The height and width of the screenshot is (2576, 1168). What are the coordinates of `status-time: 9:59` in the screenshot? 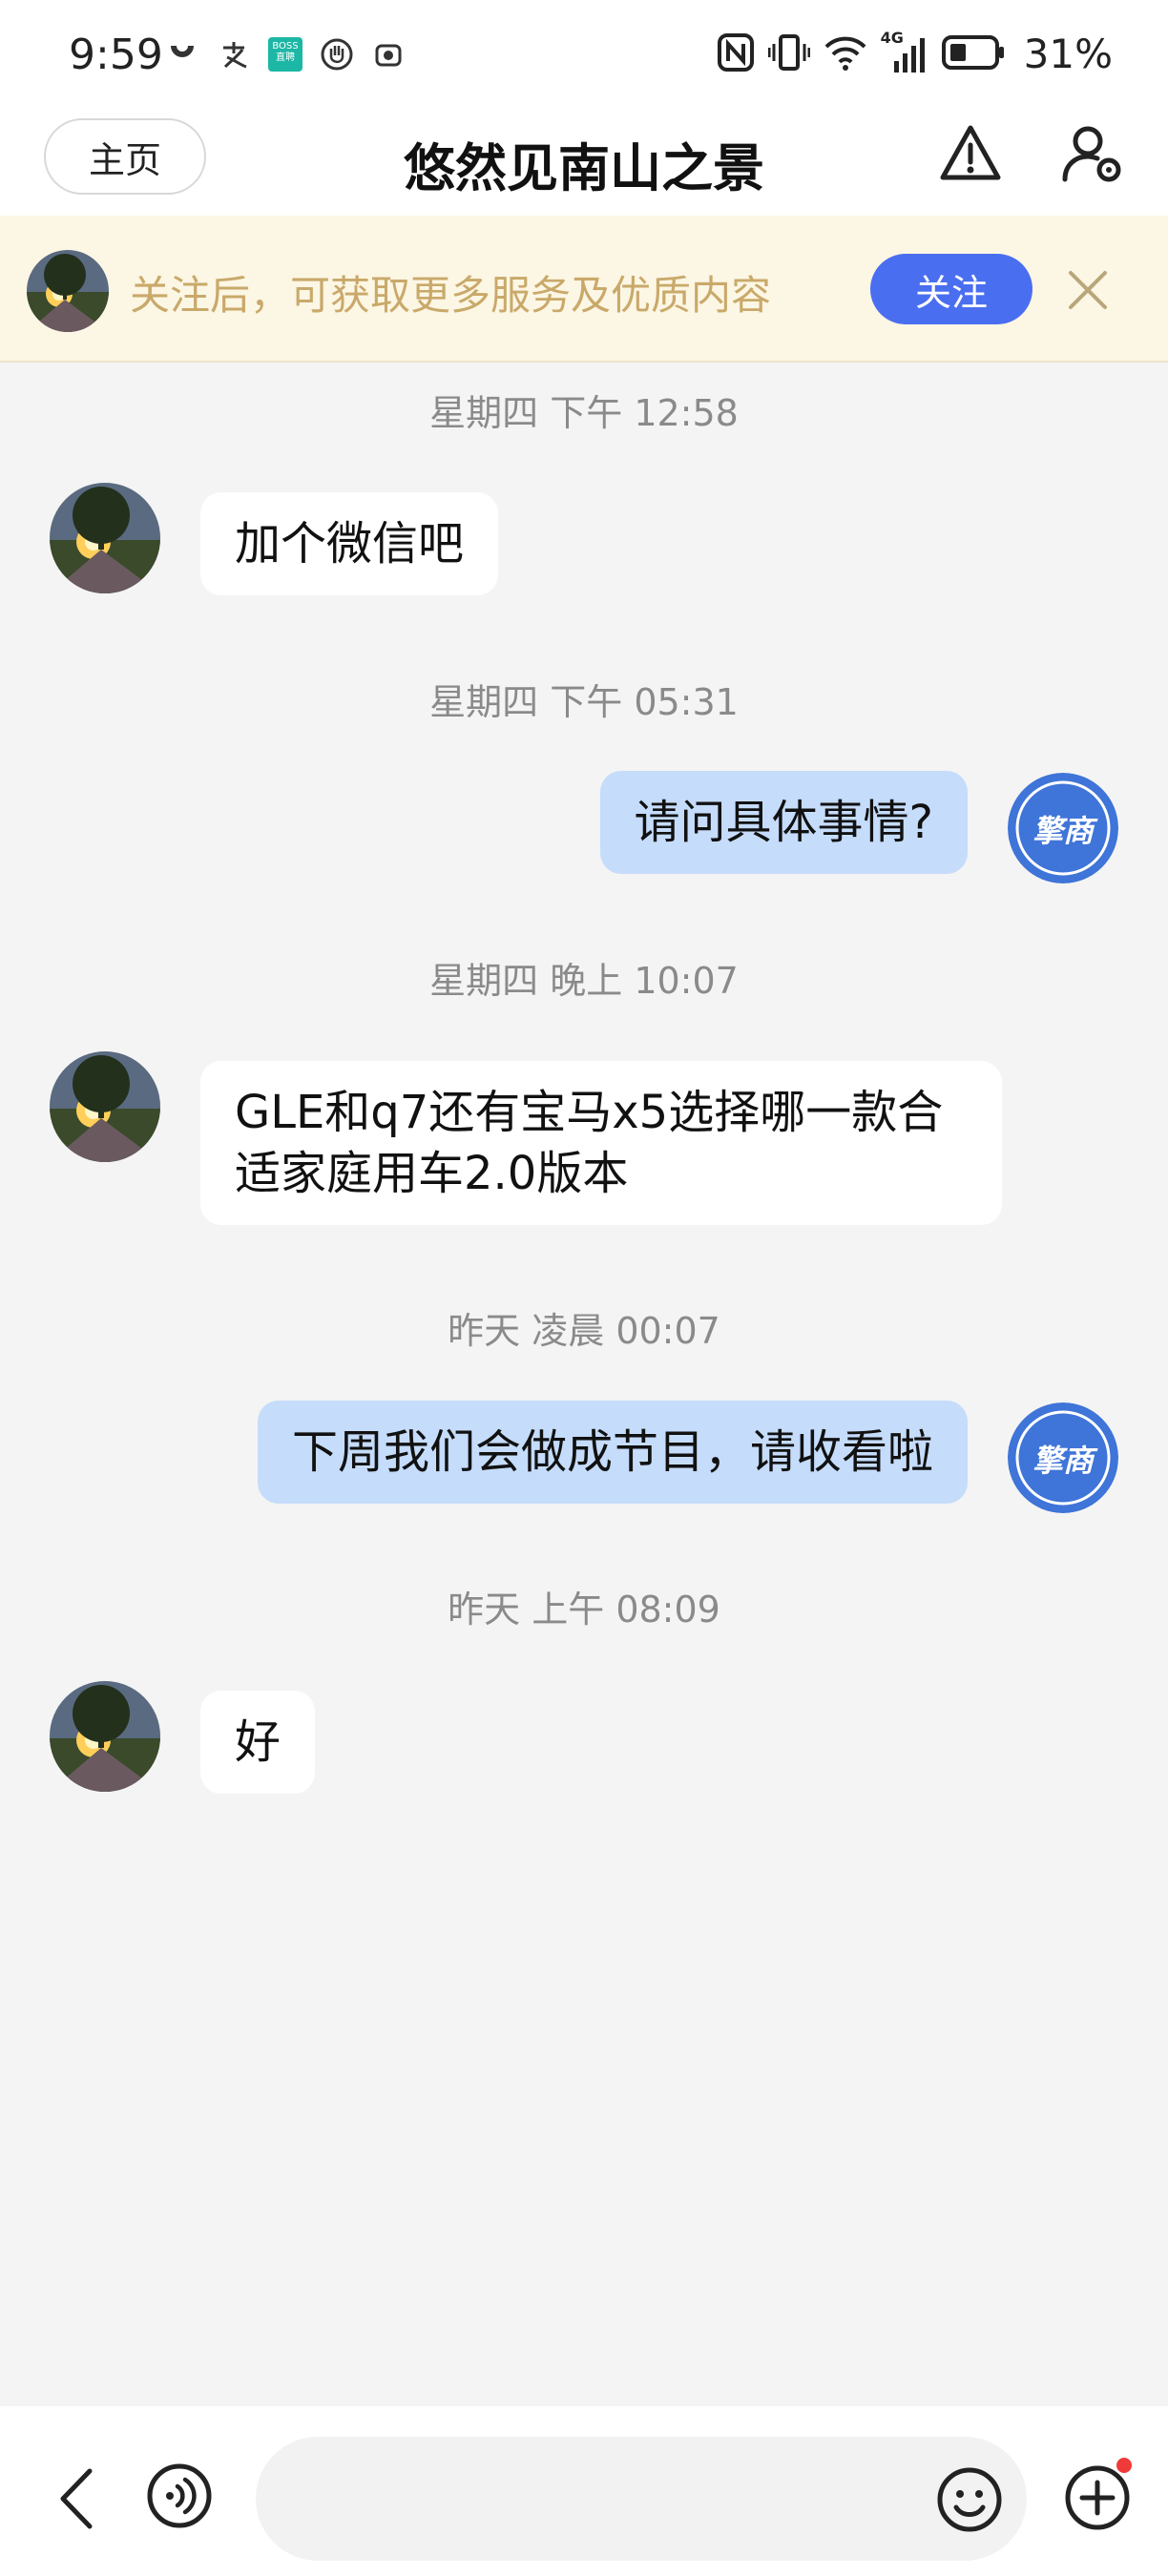 It's located at (116, 55).